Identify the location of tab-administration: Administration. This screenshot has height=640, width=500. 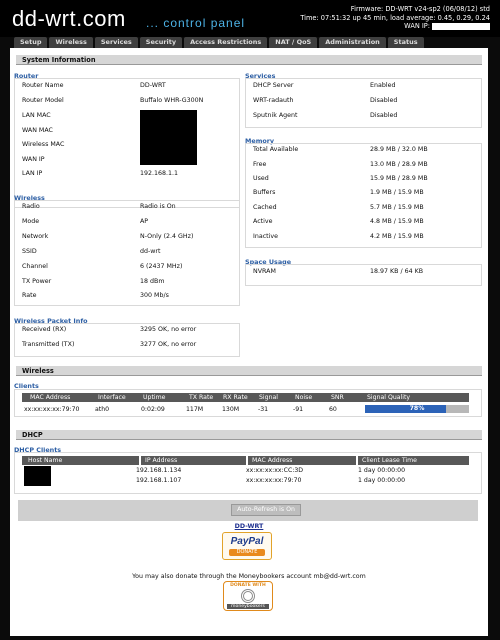
(352, 42).